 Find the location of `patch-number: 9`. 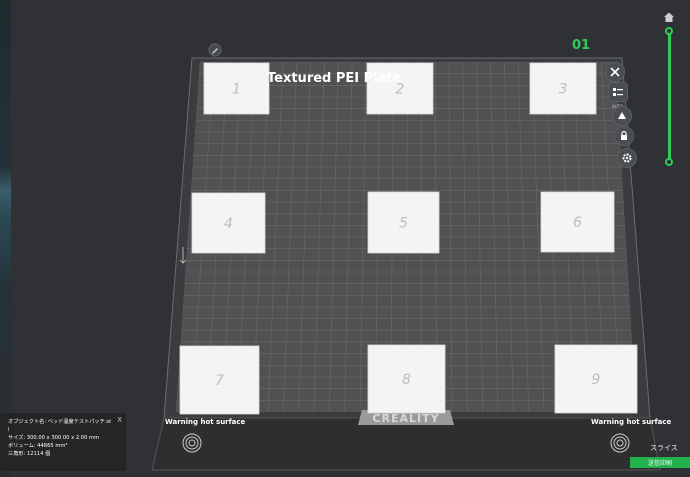

patch-number: 9 is located at coordinates (596, 380).